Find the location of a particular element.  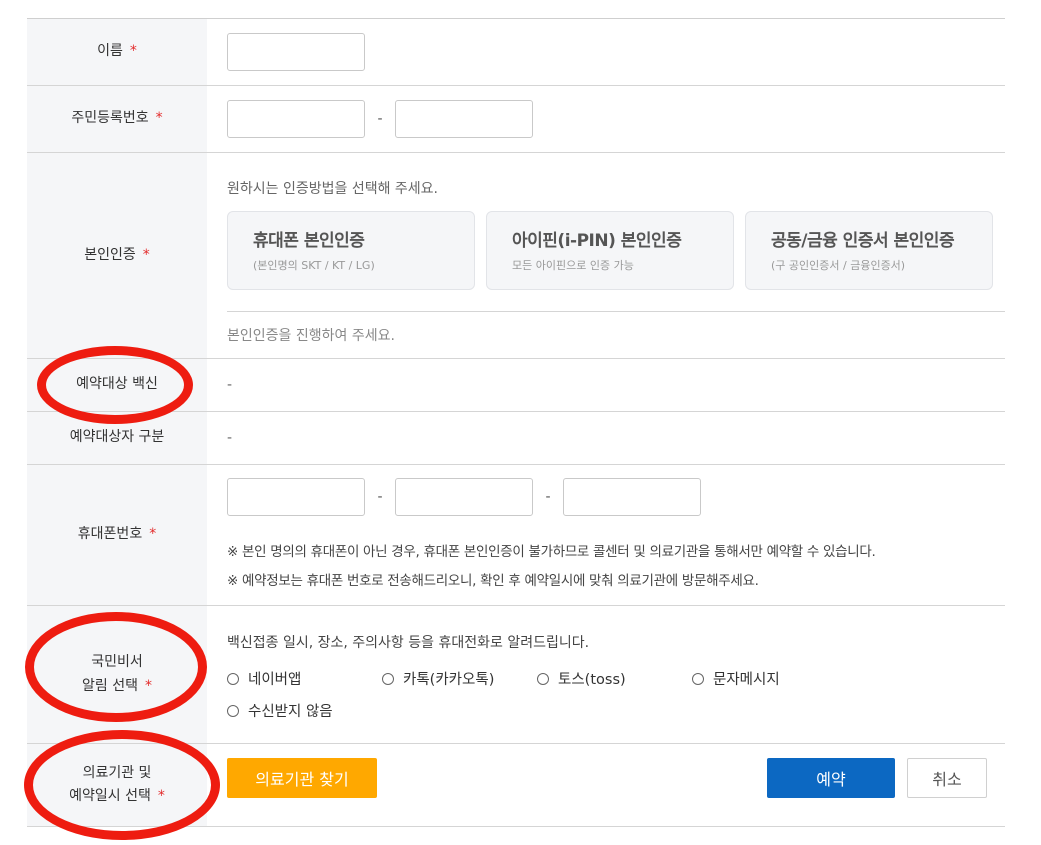

clinic-row: 의료기관 및 예약일시 선택 * 의료기관 찾기 예약 취소 is located at coordinates (516, 785).